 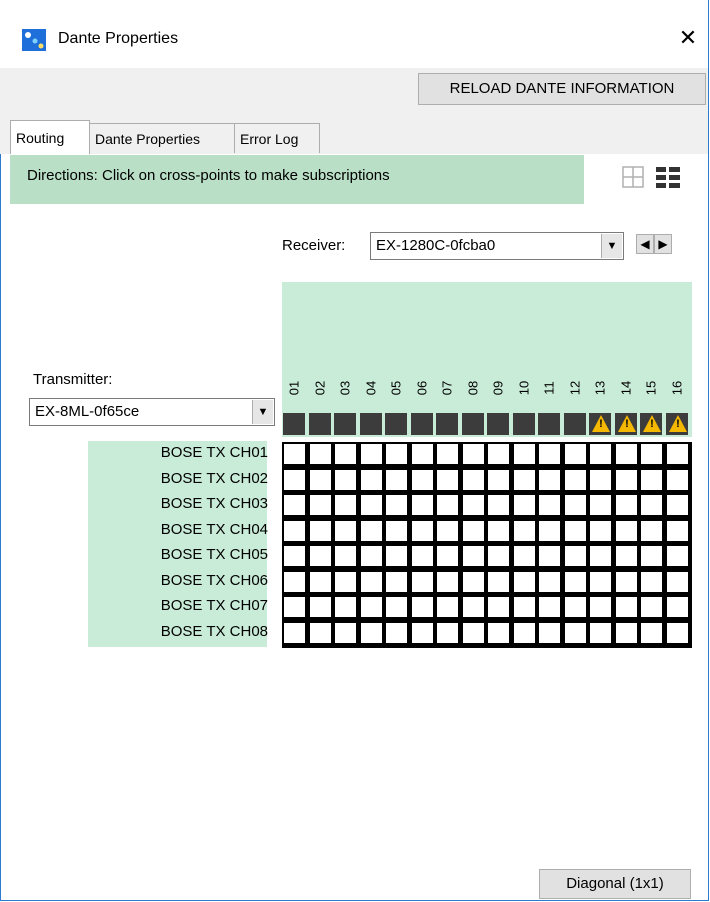 What do you see at coordinates (152, 412) in the screenshot?
I see `transmitter-select: EX-8ML-0f65ce ▼` at bounding box center [152, 412].